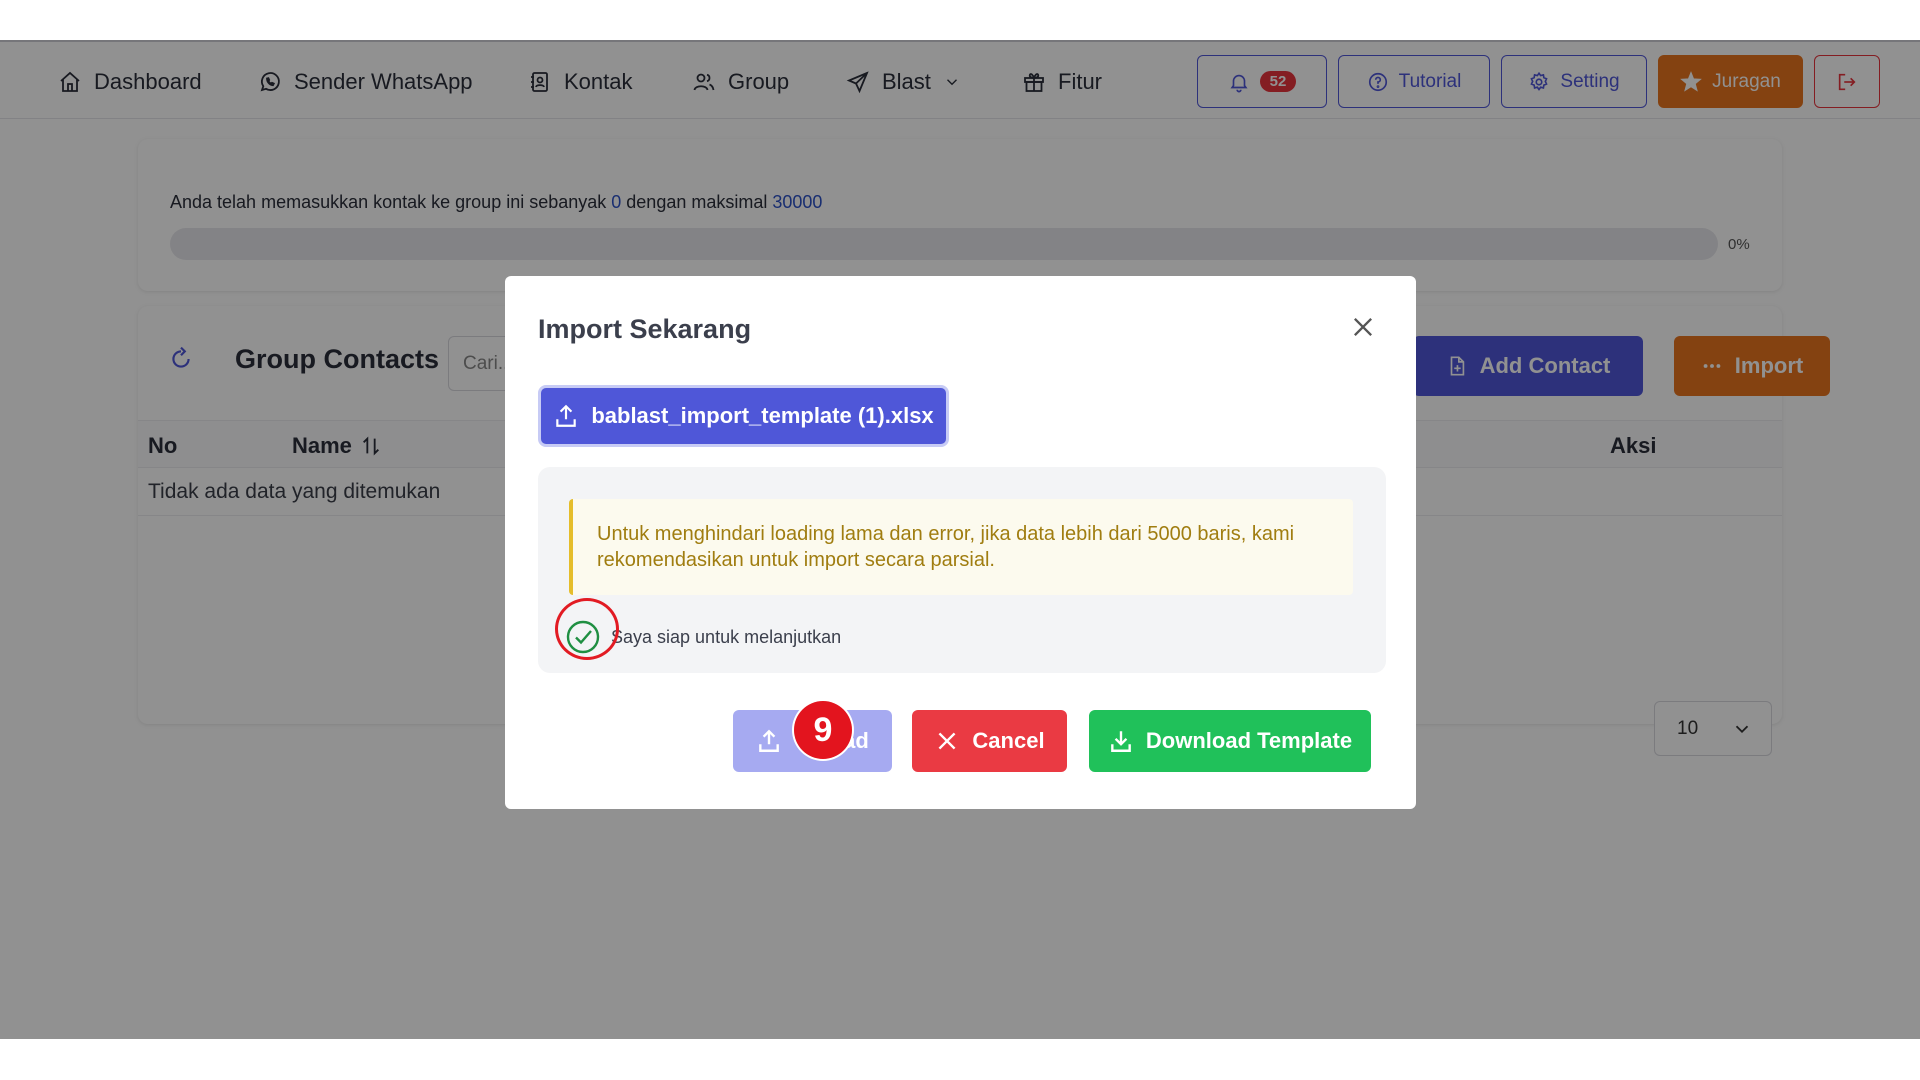  I want to click on selected-file-name: bablast_import_template (1).xlsx, so click(762, 415).